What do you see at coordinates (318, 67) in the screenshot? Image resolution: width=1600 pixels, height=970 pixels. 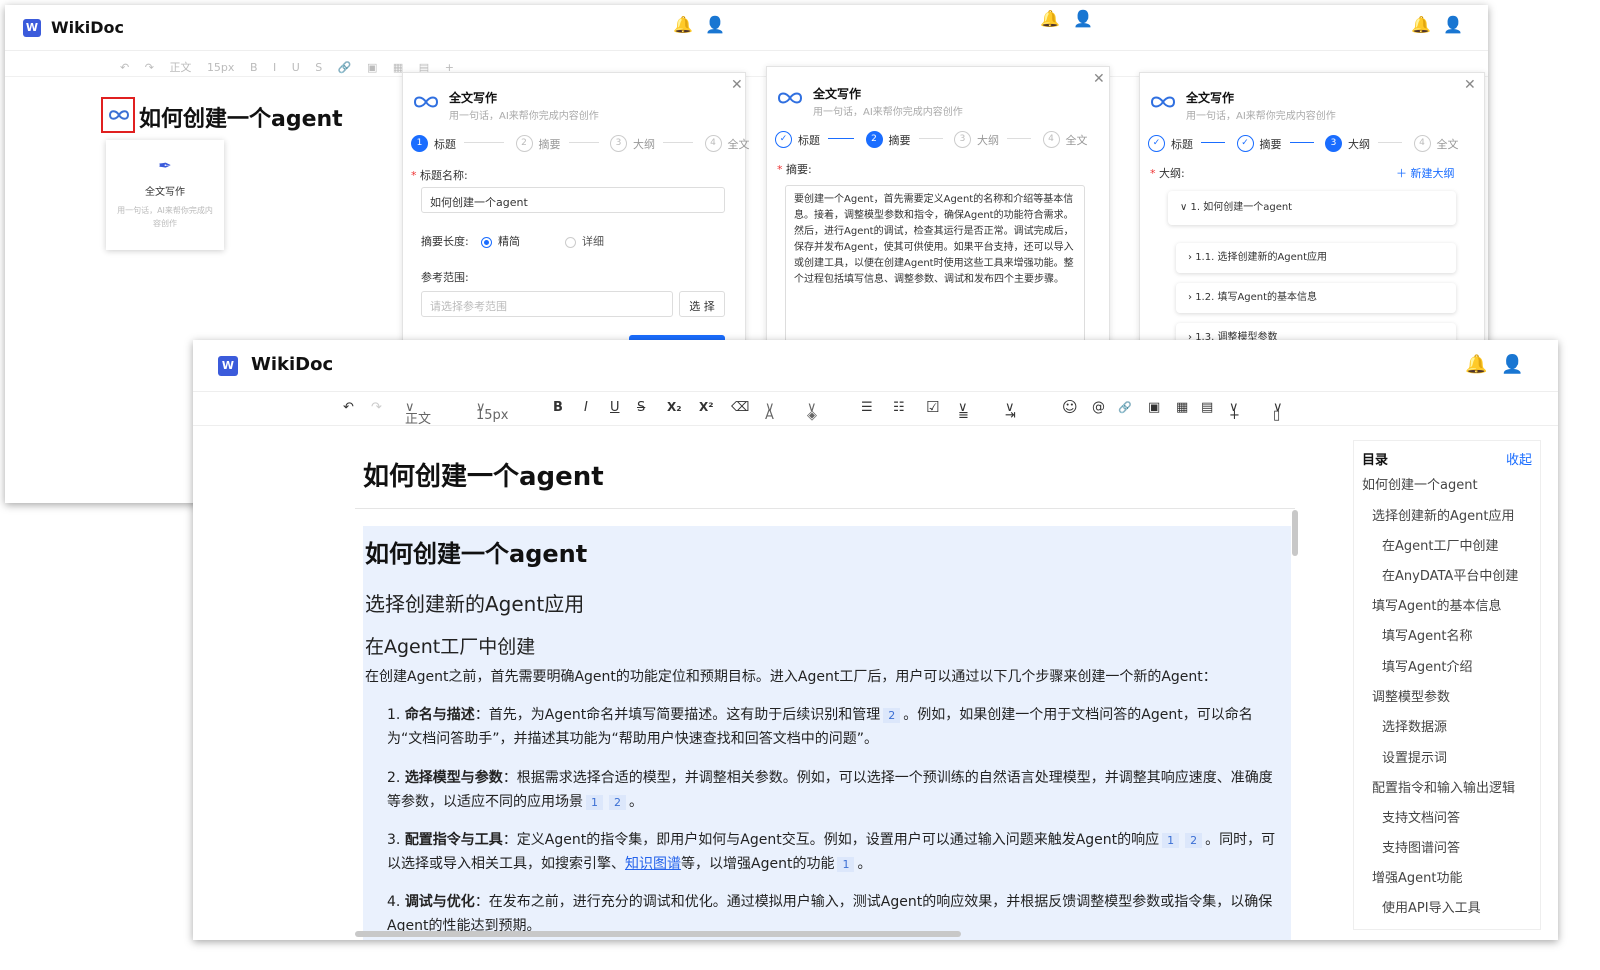 I see `strike-icon: S` at bounding box center [318, 67].